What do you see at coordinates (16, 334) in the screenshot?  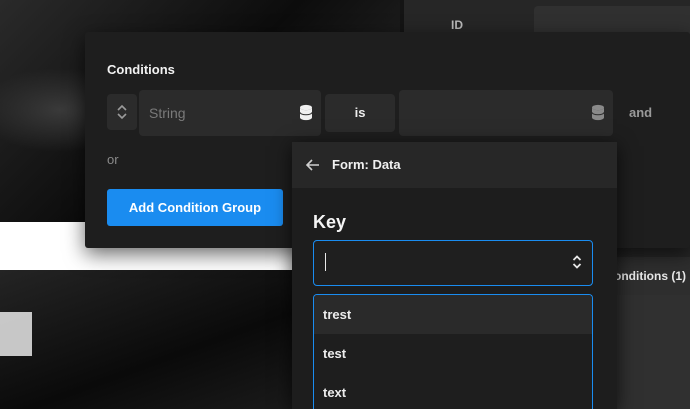 I see `background-object` at bounding box center [16, 334].